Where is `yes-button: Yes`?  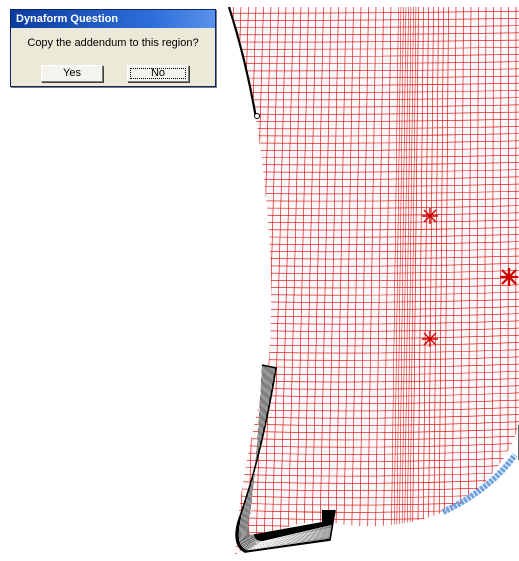 yes-button: Yes is located at coordinates (72, 73).